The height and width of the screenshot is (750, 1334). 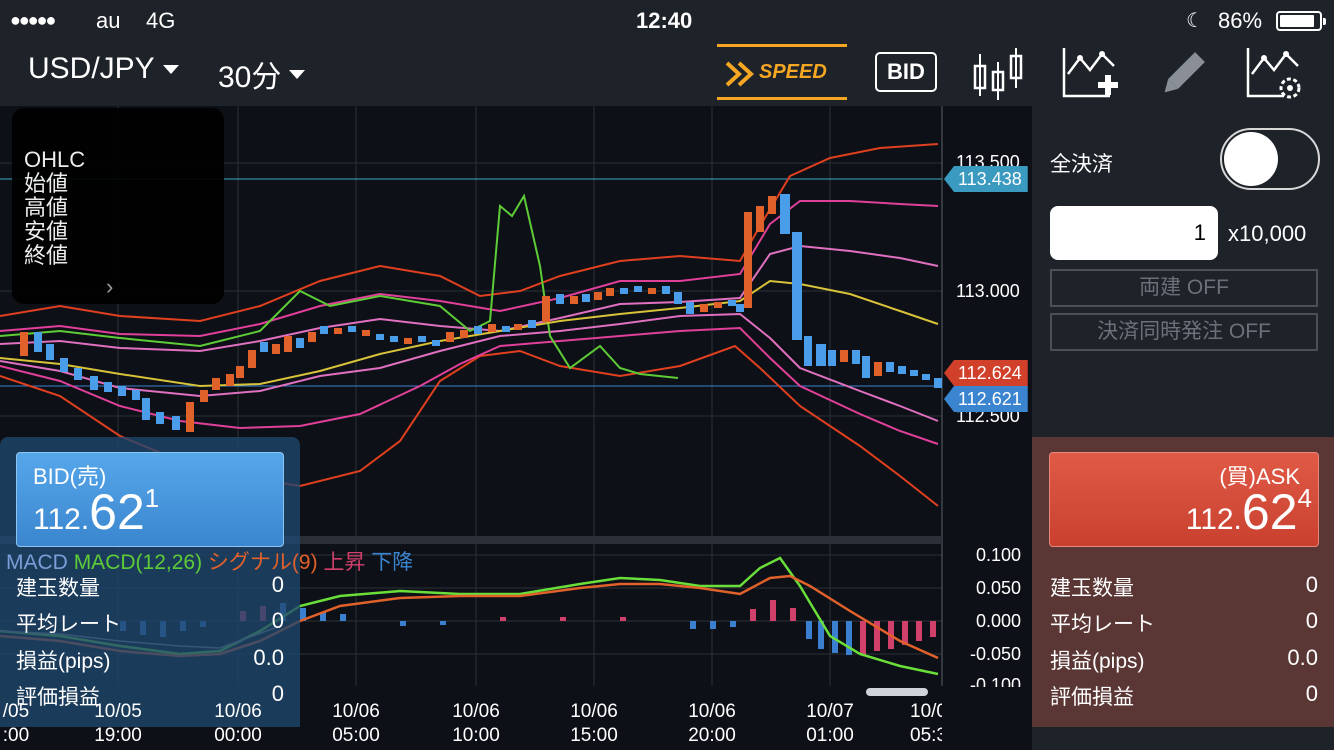 I want to click on time-tick-time: 05:3, so click(x=926, y=735).